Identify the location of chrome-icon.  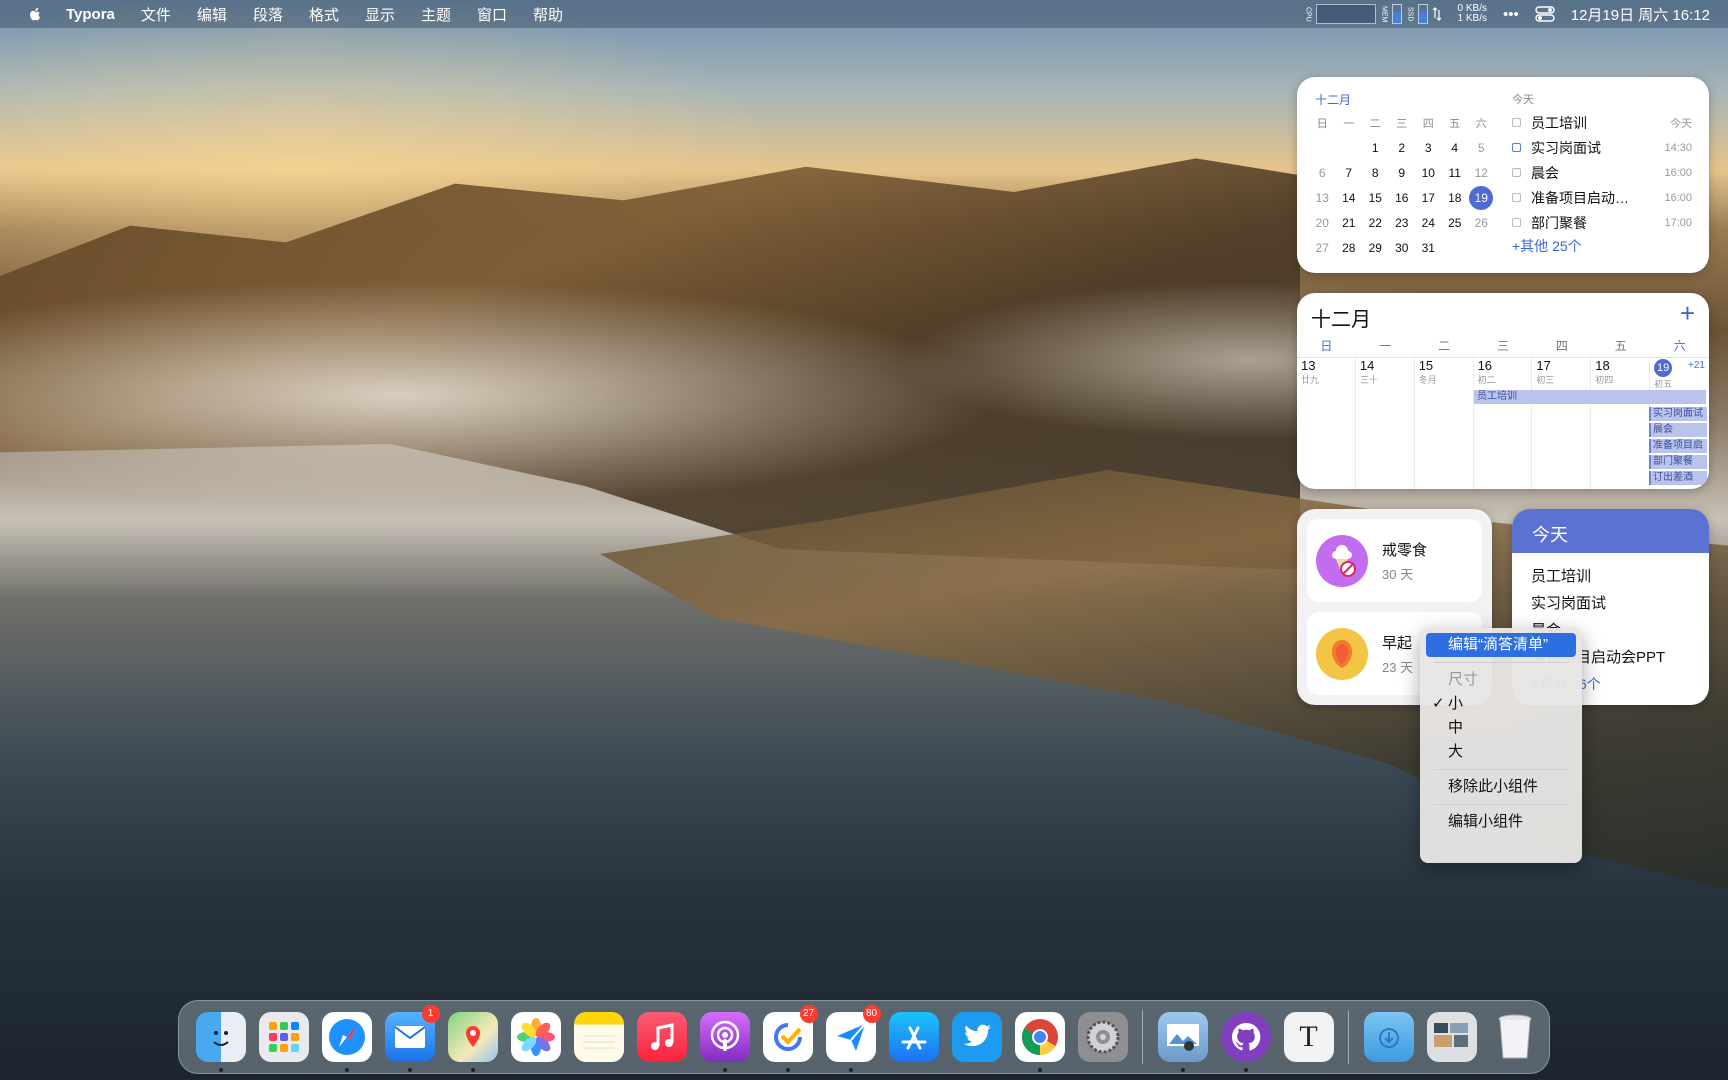
(1039, 1042).